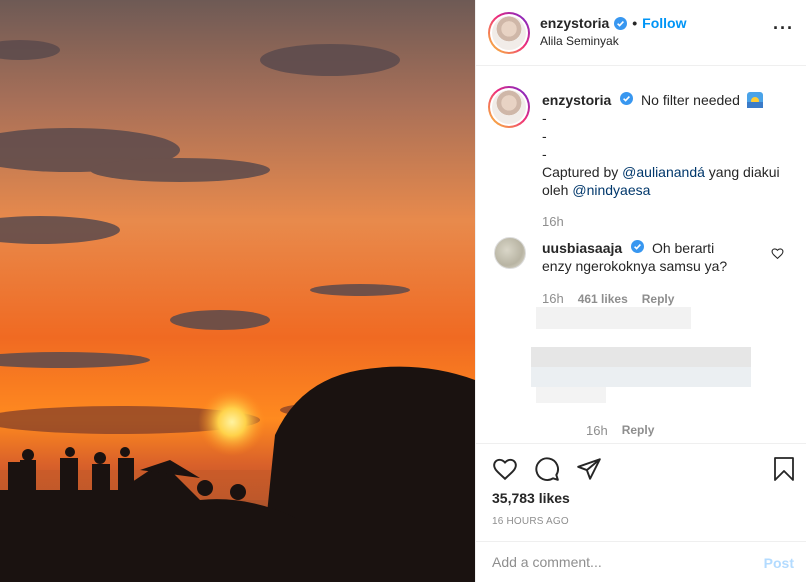  I want to click on caption-timestamp: 16h, so click(553, 221).